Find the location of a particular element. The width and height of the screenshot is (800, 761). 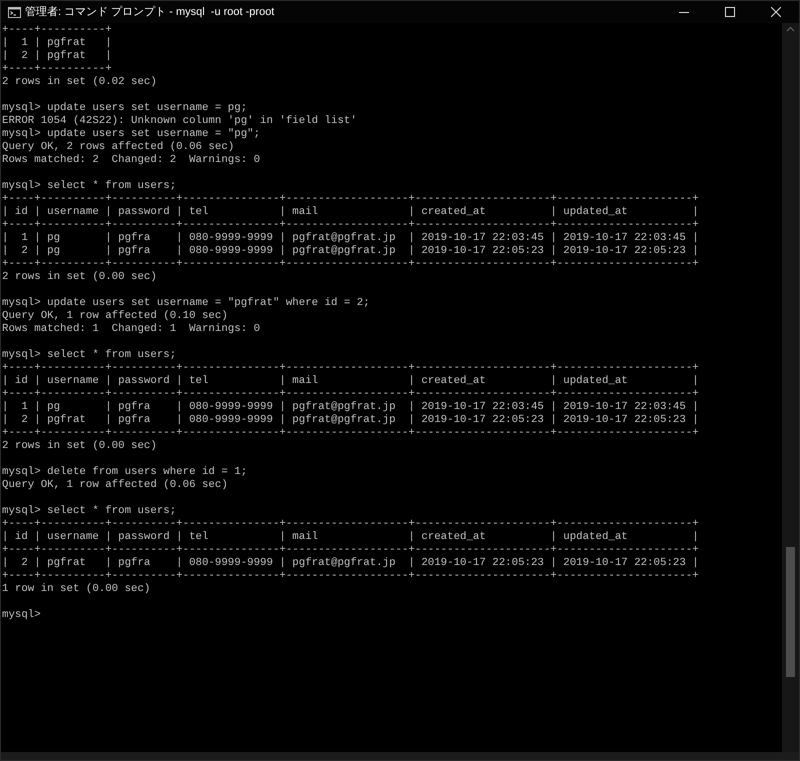

console-line: | 2 | pg | pgfra | 080-9999-9999 | pgfrat@pgfrat.jp | 2019-10-17 22:05:23 | 2019-10-17 22:05:23 | is located at coordinates (350, 251).